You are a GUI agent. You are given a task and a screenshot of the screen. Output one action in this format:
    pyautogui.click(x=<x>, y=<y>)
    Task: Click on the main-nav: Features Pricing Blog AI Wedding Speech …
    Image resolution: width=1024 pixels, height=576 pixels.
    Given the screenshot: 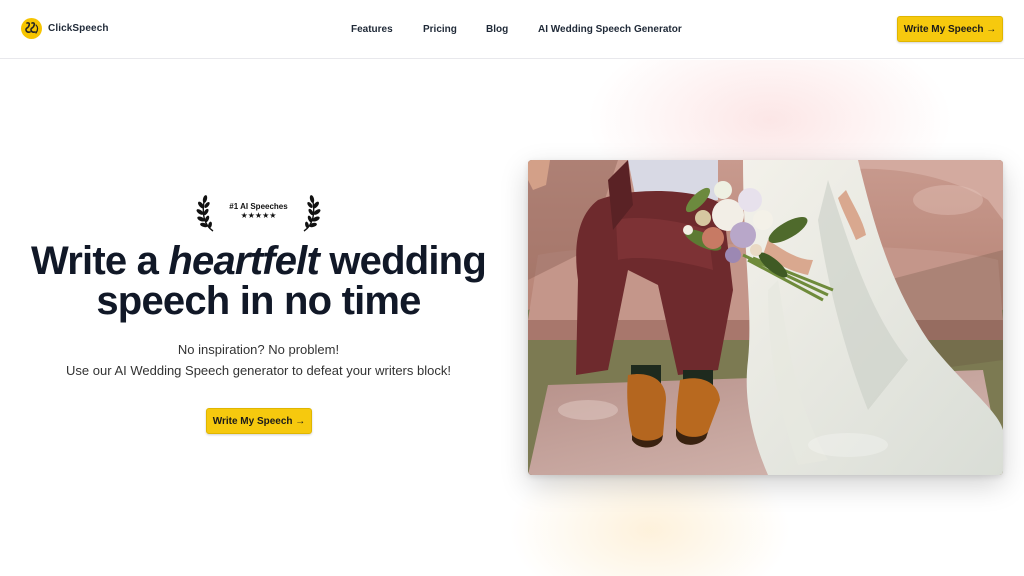 What is the action you would take?
    pyautogui.click(x=512, y=30)
    